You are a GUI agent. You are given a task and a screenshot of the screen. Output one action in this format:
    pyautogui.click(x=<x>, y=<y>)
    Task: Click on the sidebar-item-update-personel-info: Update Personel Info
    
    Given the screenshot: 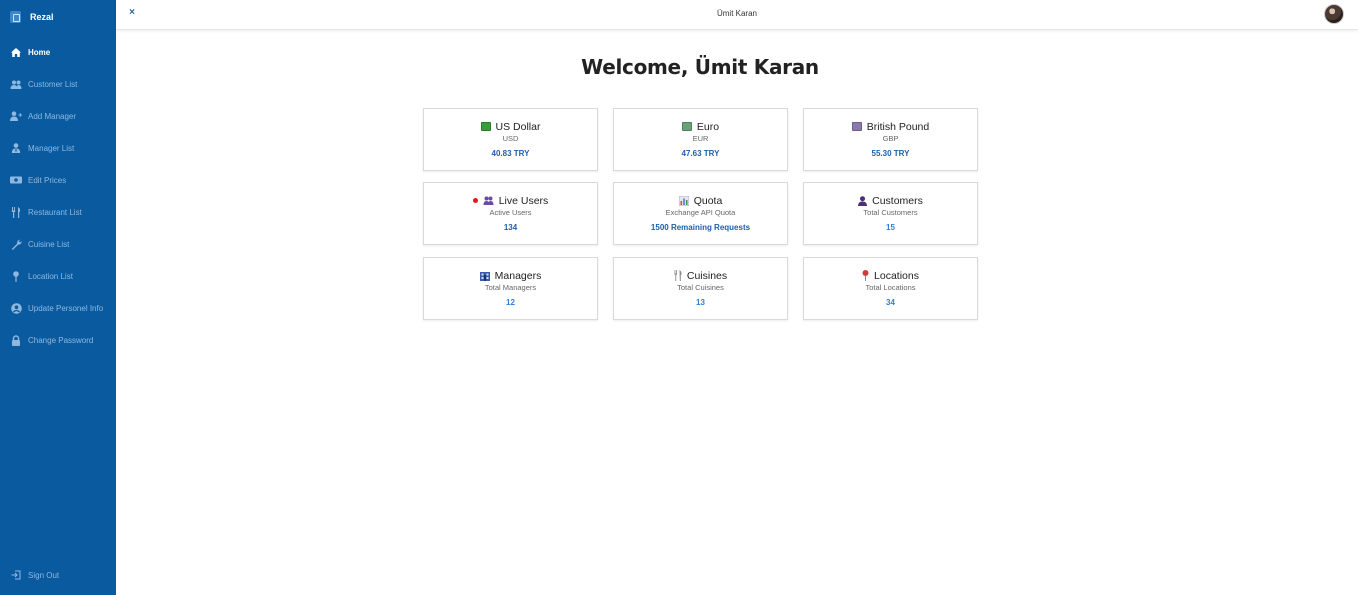 What is the action you would take?
    pyautogui.click(x=58, y=308)
    